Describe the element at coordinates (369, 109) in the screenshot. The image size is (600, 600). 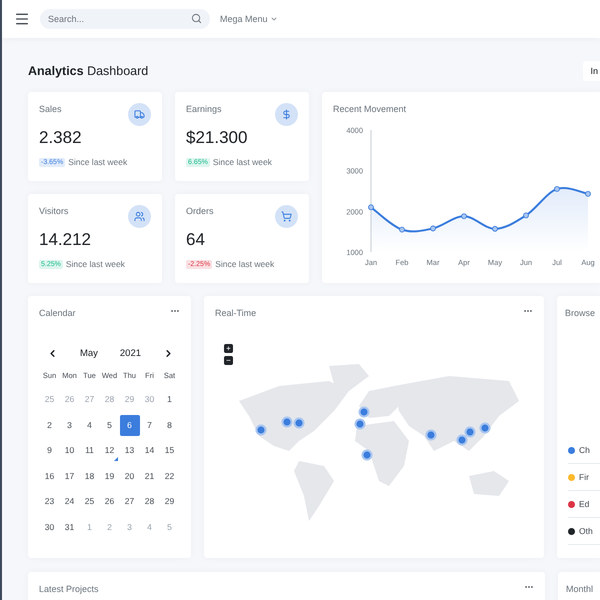
I see `card-title: Recent Movement` at that location.